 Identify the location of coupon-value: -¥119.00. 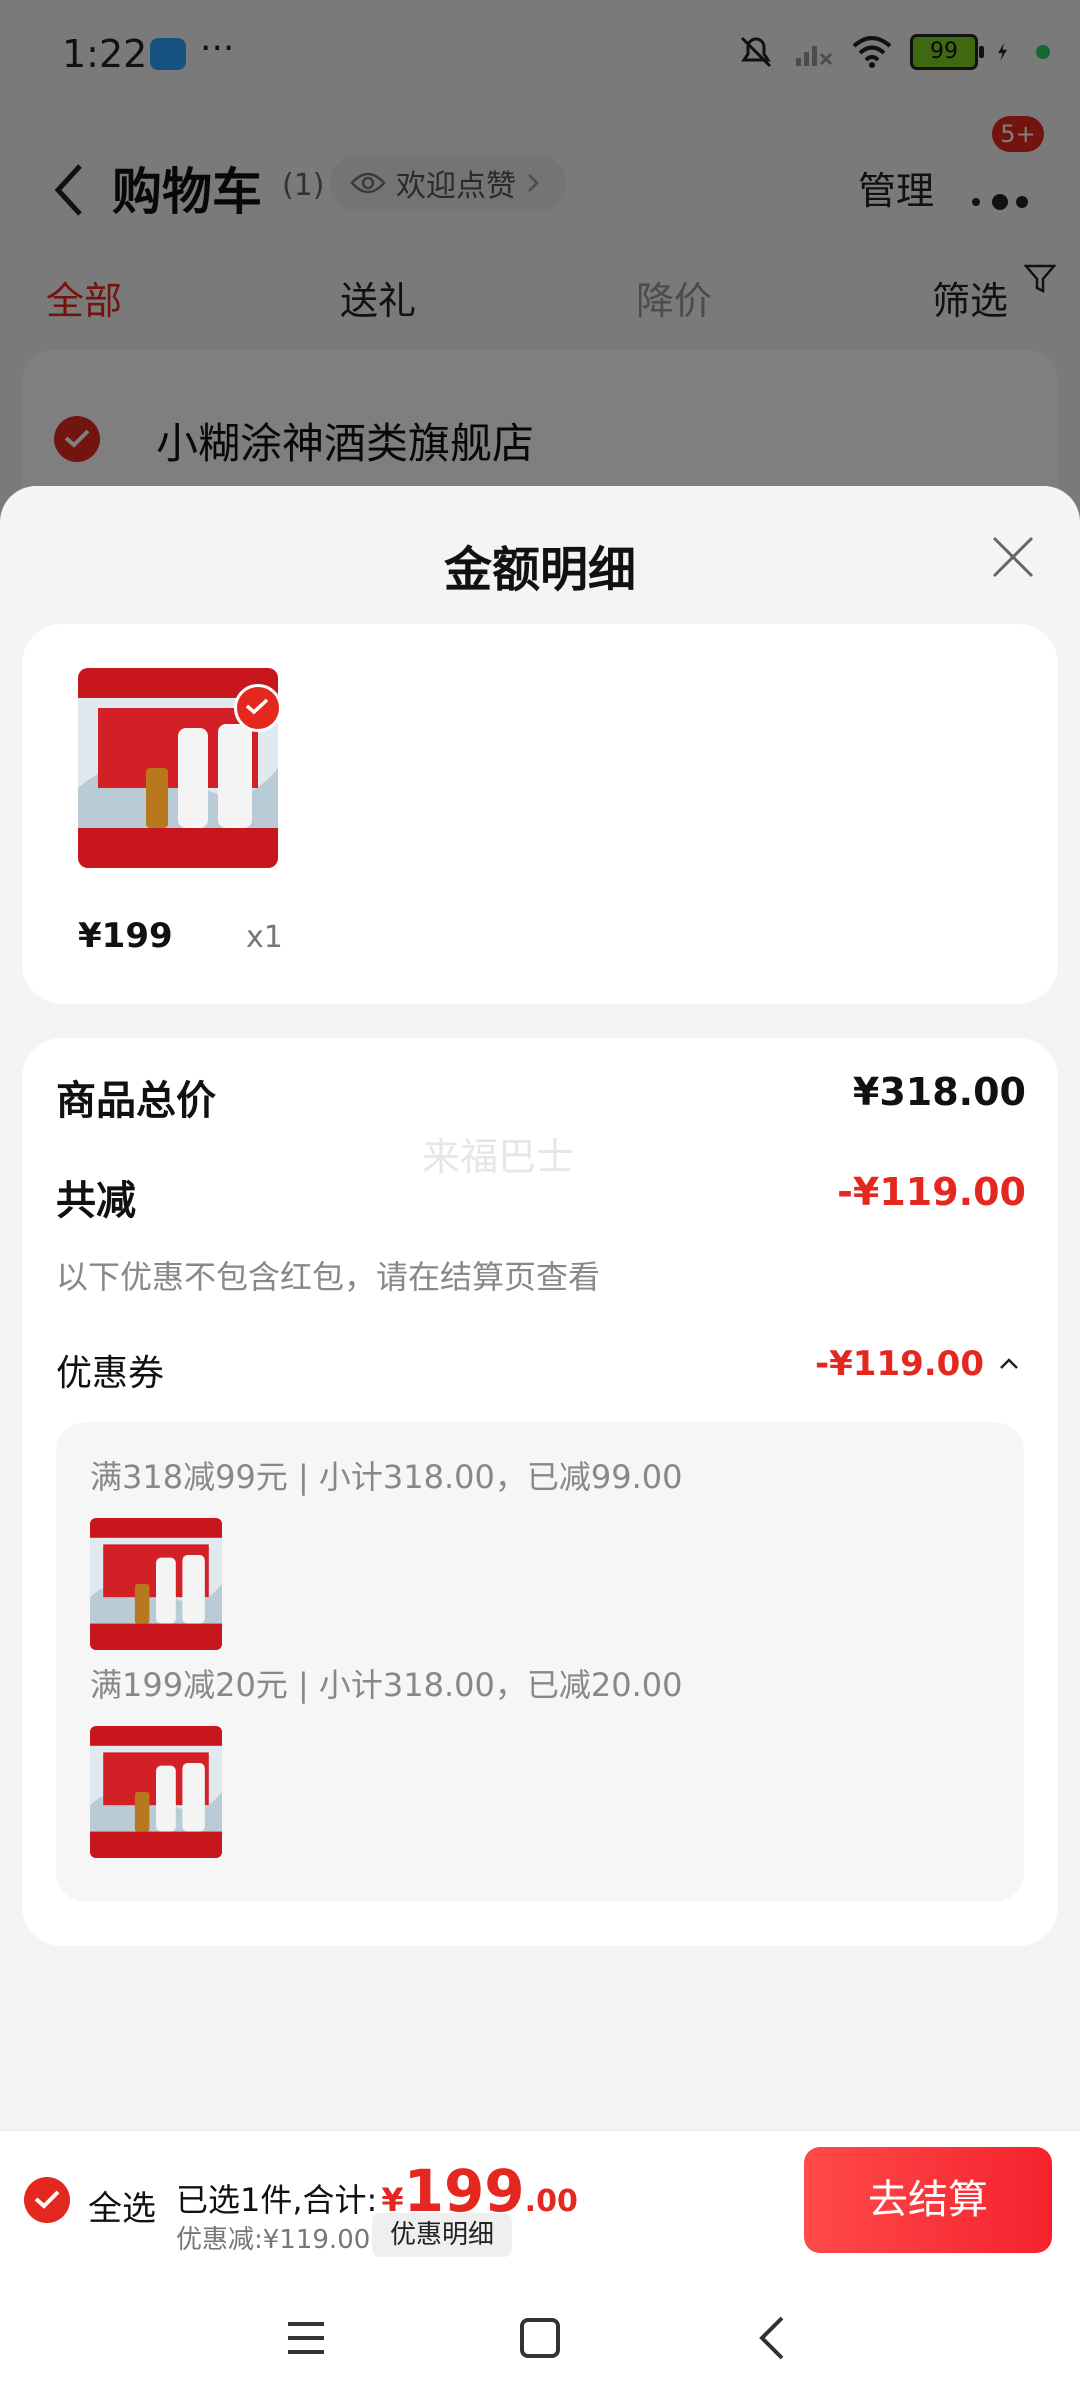
(899, 1364).